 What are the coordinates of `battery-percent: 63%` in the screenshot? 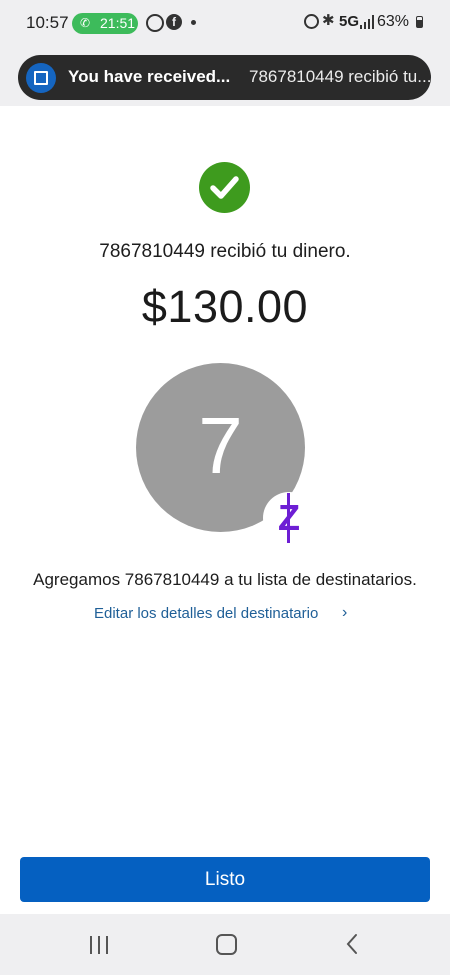 It's located at (393, 21).